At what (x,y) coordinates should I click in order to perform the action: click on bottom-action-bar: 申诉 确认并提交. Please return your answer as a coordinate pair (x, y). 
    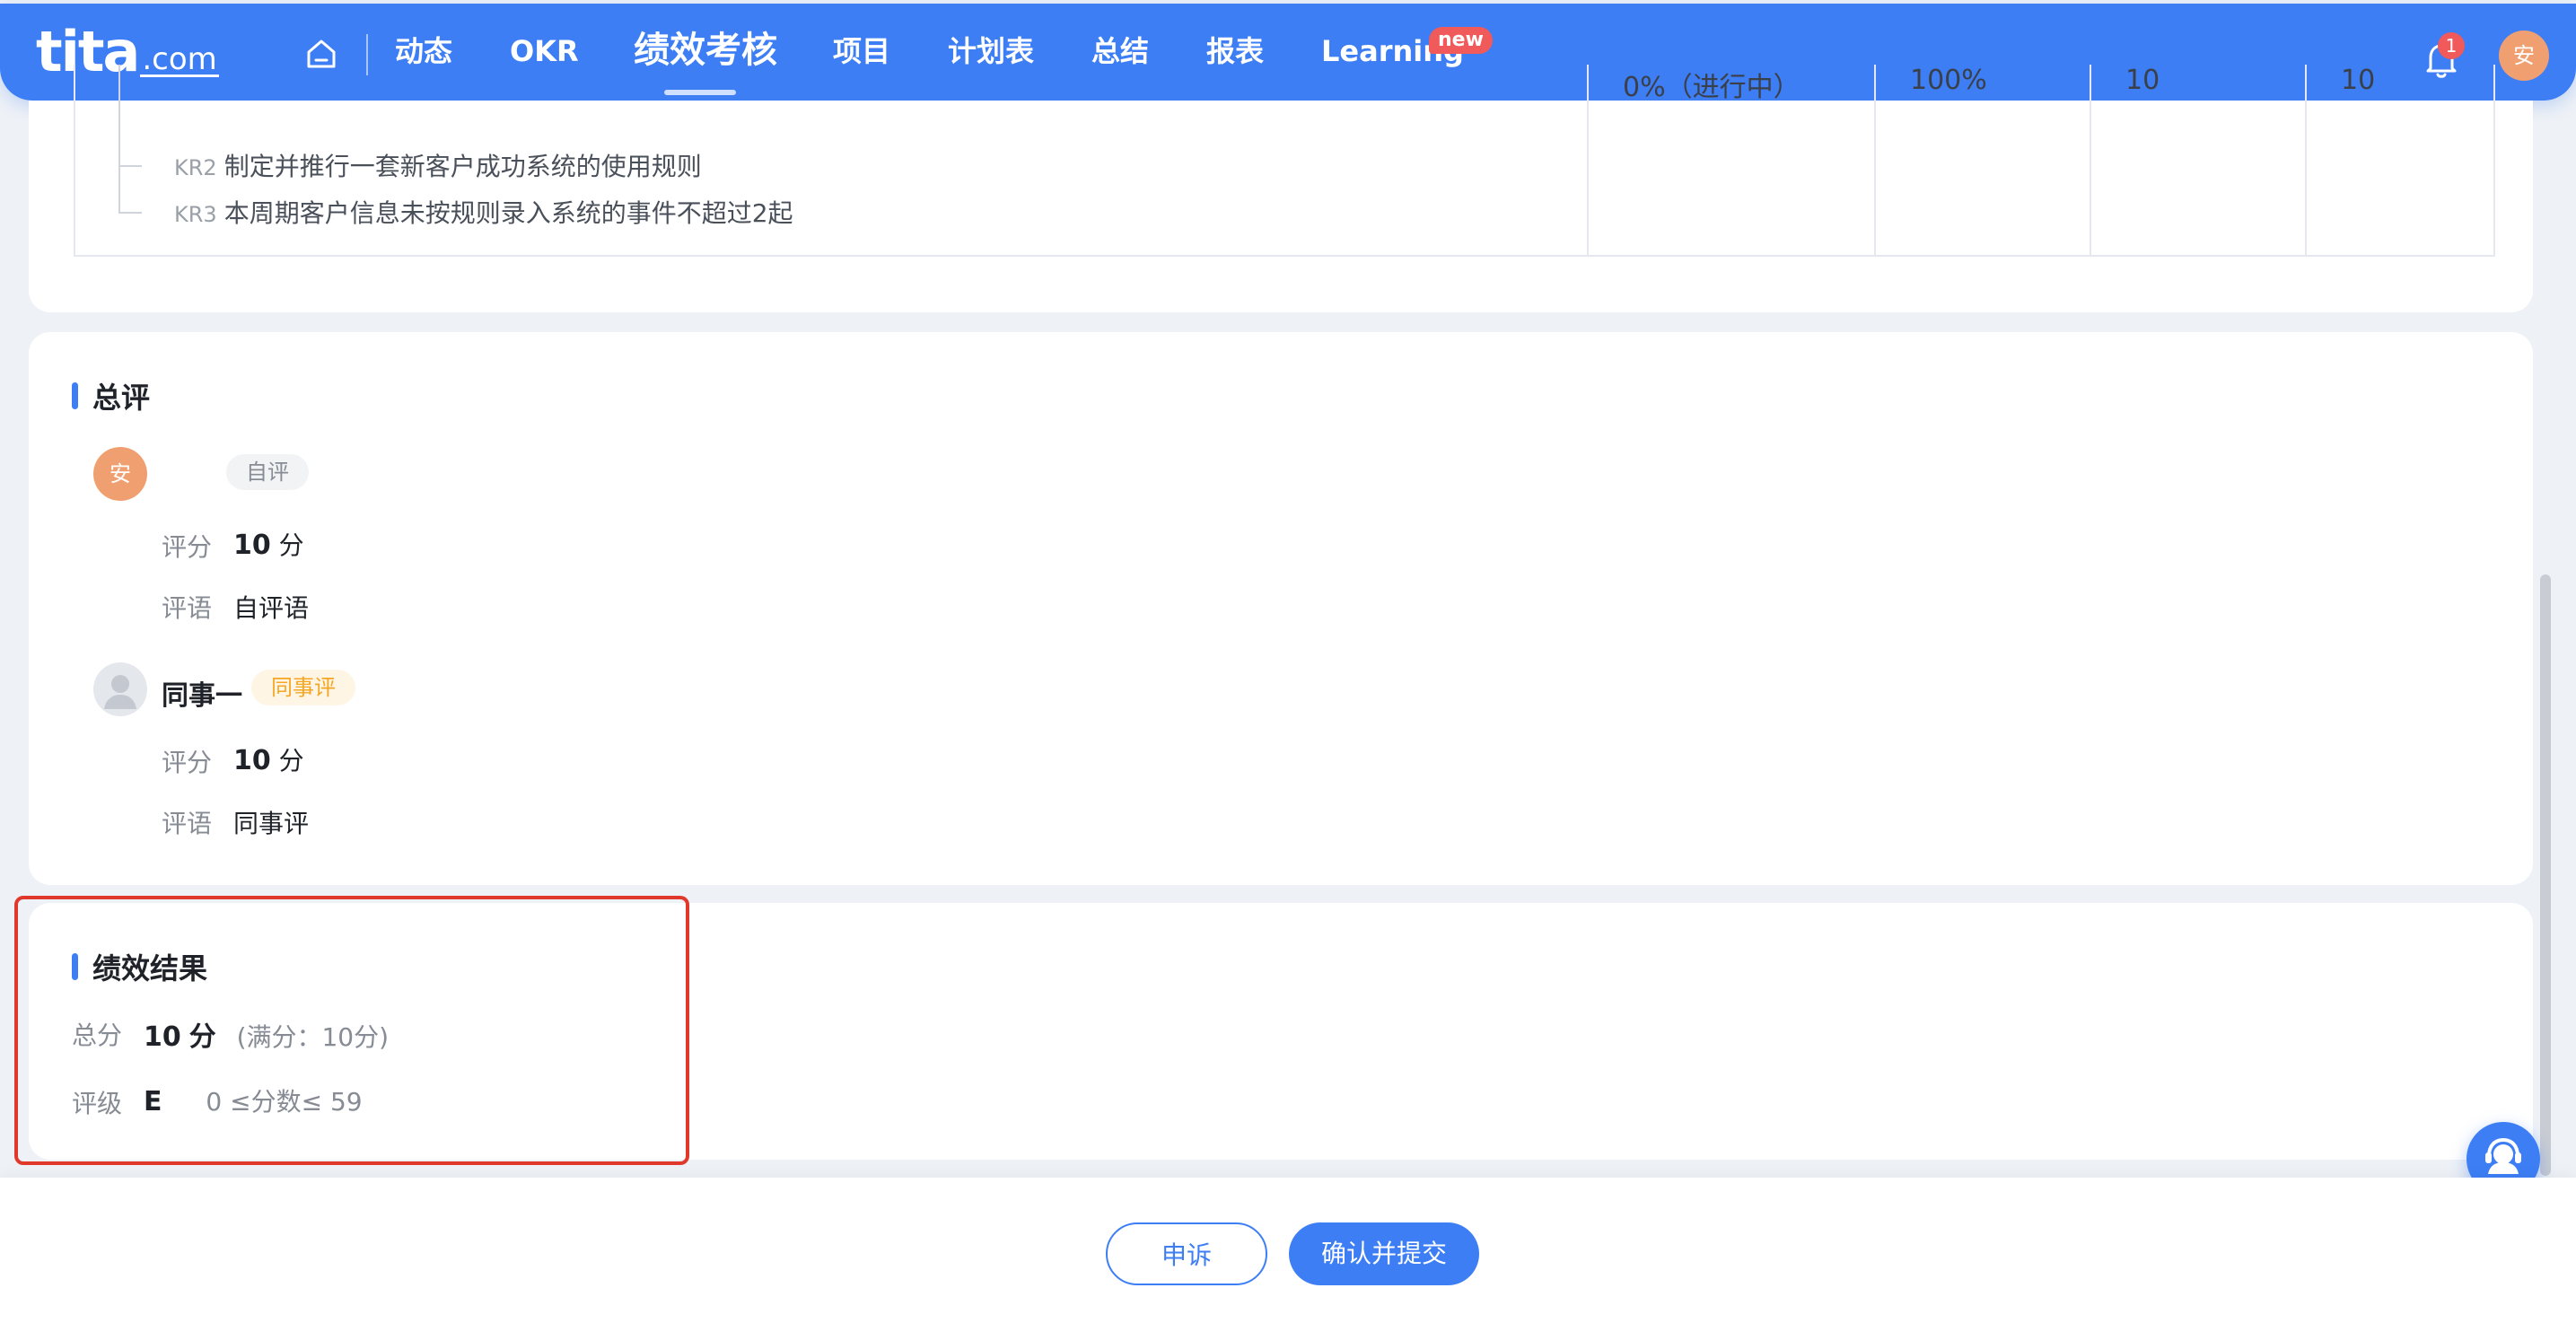
    Looking at the image, I should click on (1288, 1250).